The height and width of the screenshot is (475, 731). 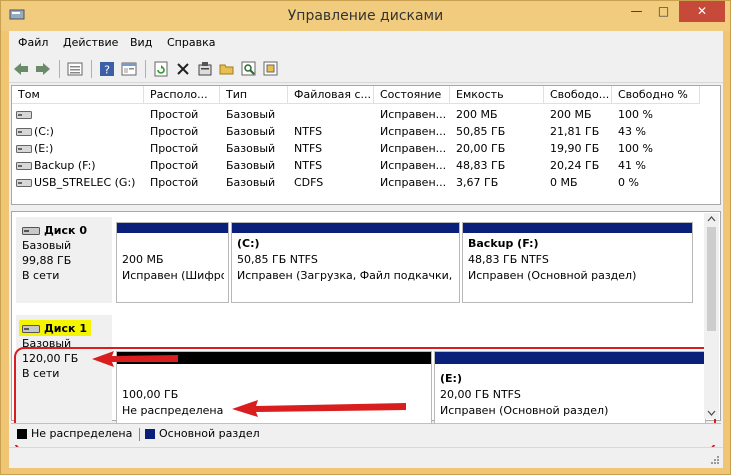 What do you see at coordinates (711, 413) in the screenshot?
I see `scroll-down-icon` at bounding box center [711, 413].